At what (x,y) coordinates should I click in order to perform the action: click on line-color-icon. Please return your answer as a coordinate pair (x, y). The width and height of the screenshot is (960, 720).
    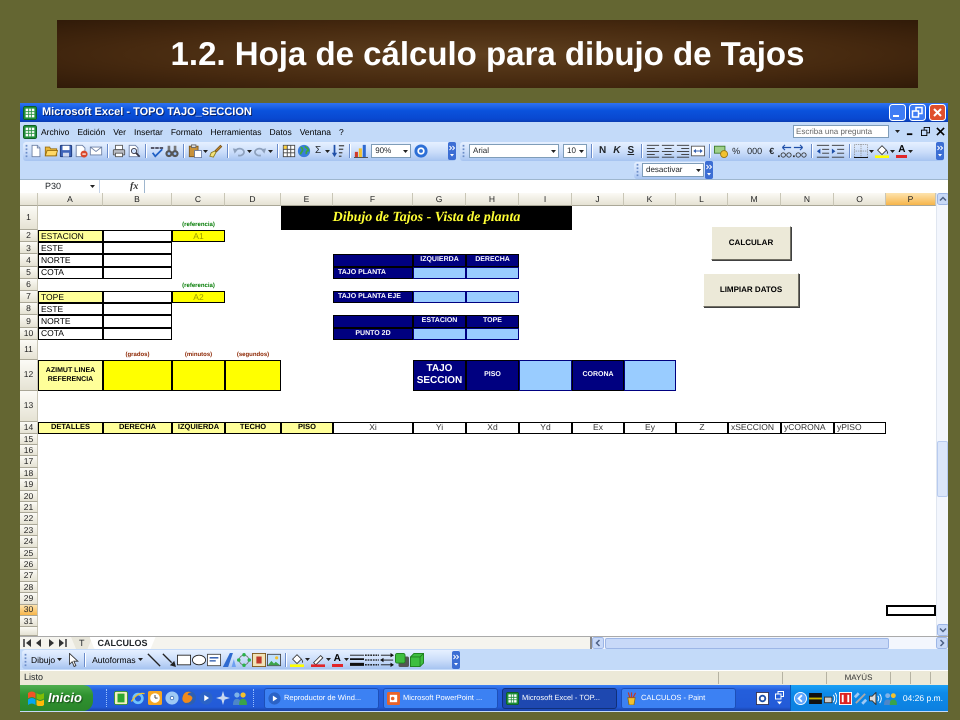
    Looking at the image, I should click on (317, 659).